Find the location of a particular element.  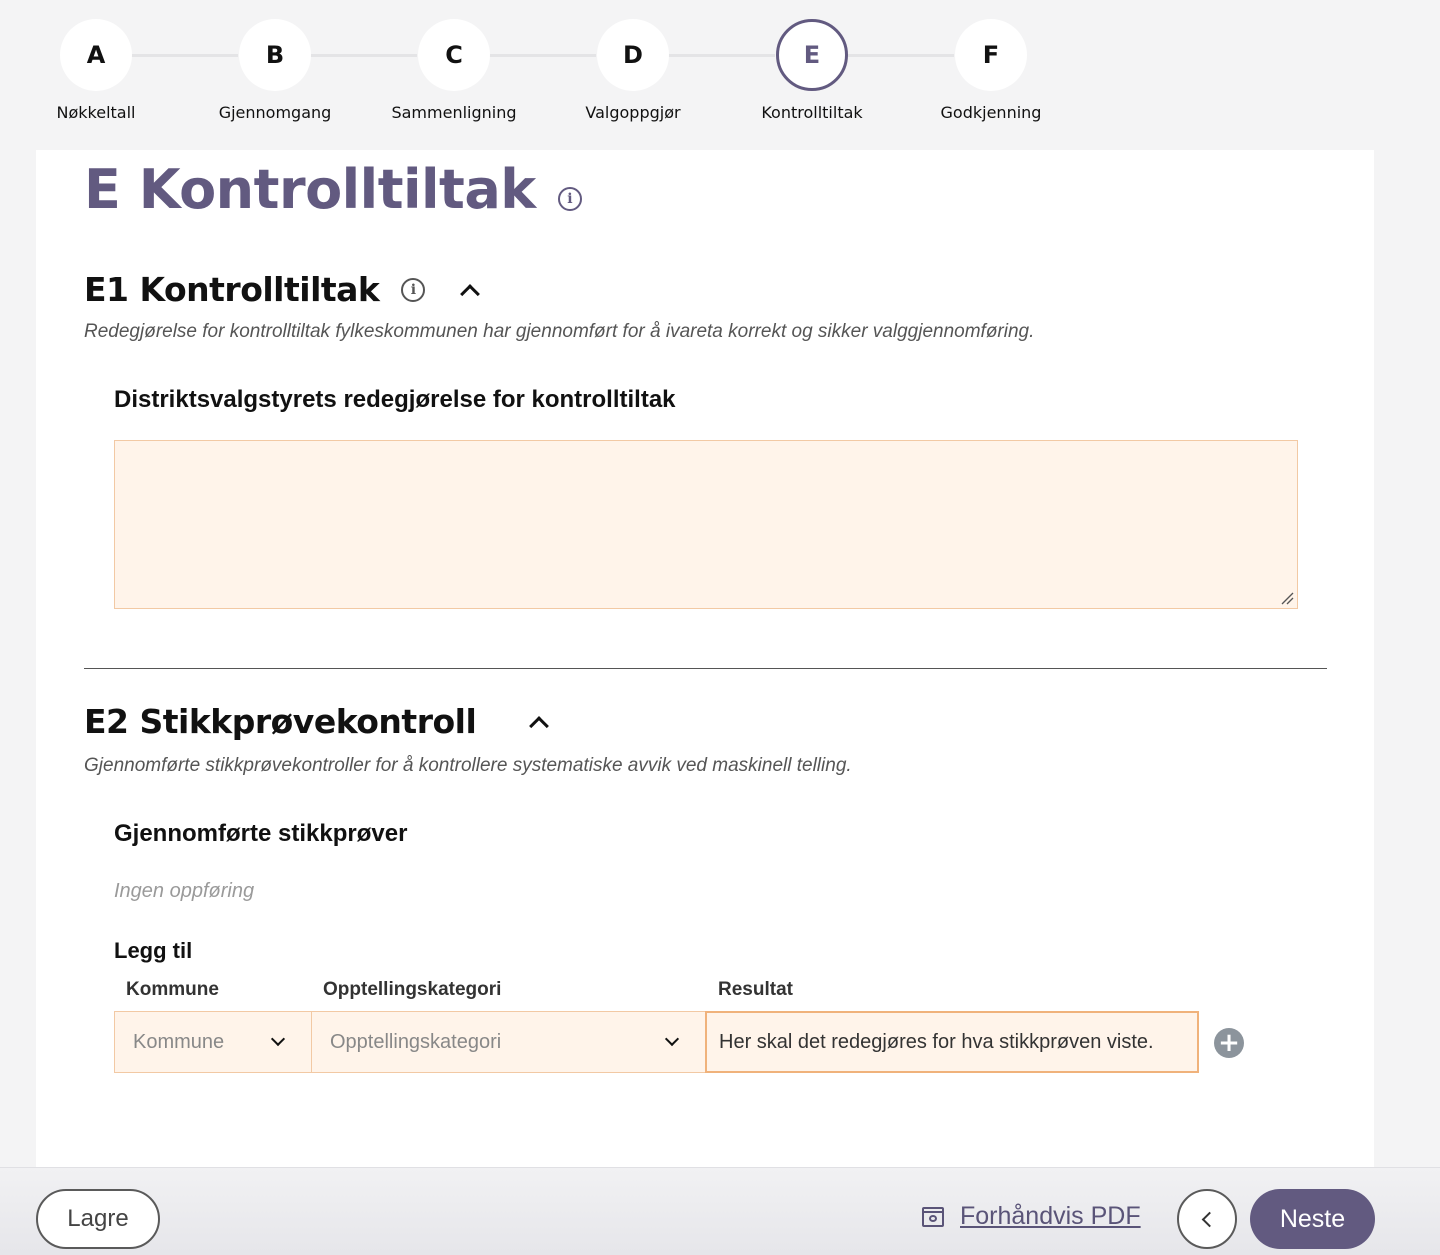

preview-pdf-label: Forhåndvis PDF is located at coordinates (1050, 1216).